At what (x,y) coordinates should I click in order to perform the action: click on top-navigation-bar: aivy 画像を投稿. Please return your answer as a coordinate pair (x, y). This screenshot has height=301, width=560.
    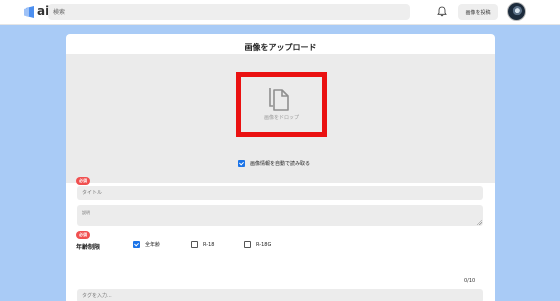
    Looking at the image, I should click on (280, 12).